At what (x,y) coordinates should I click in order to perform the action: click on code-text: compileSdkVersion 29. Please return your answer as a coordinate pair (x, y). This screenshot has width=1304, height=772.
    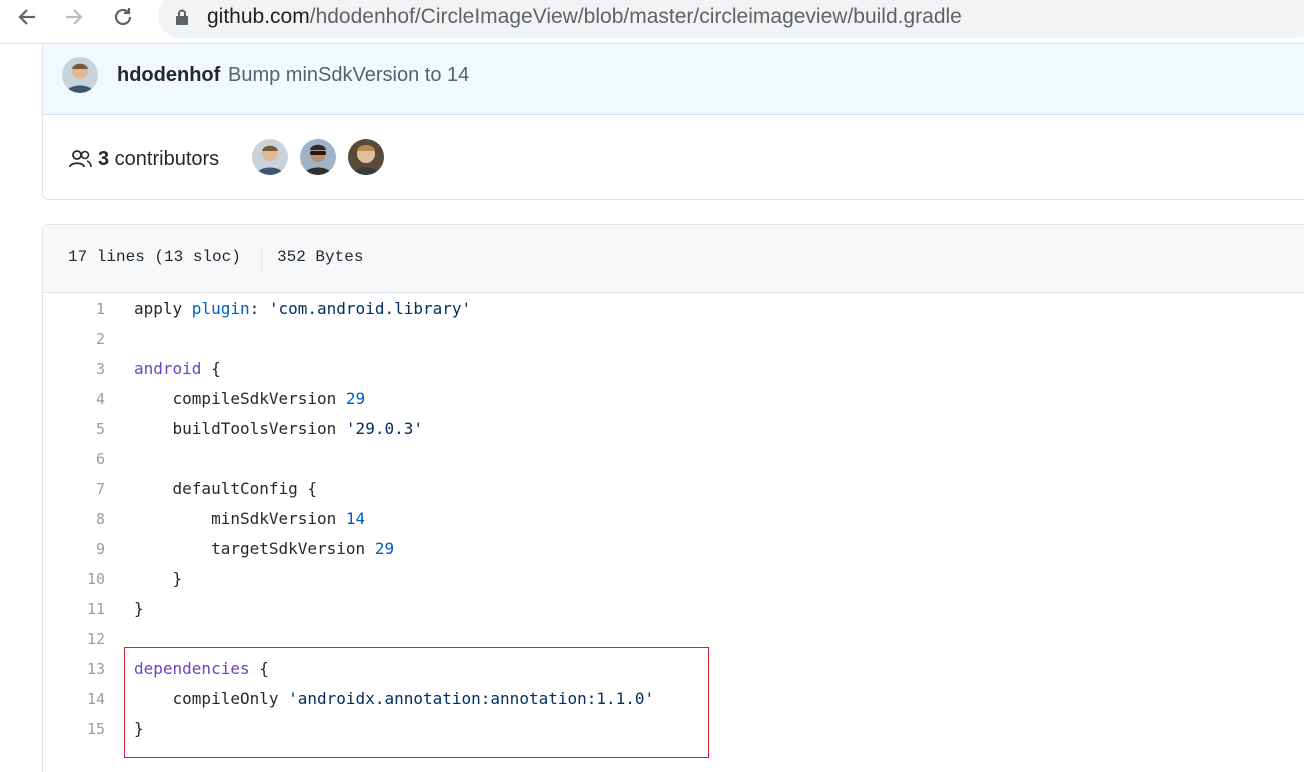
    Looking at the image, I should click on (250, 399).